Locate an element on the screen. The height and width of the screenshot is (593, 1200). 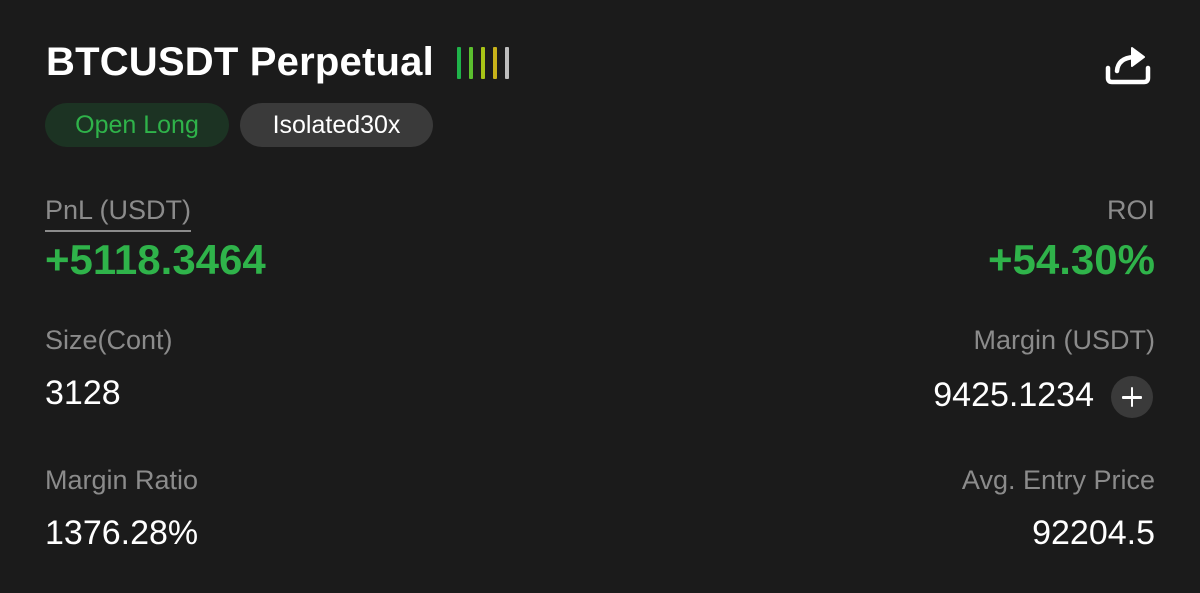
symbol-title: BTCUSDT Perpetual is located at coordinates (240, 62).